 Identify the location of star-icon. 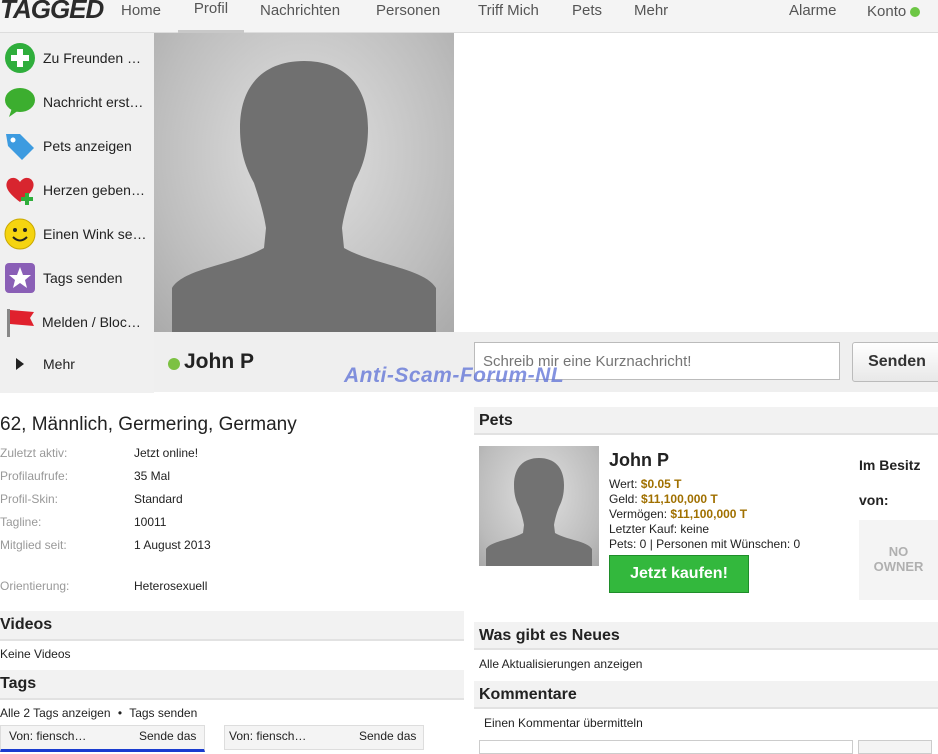
(20, 278).